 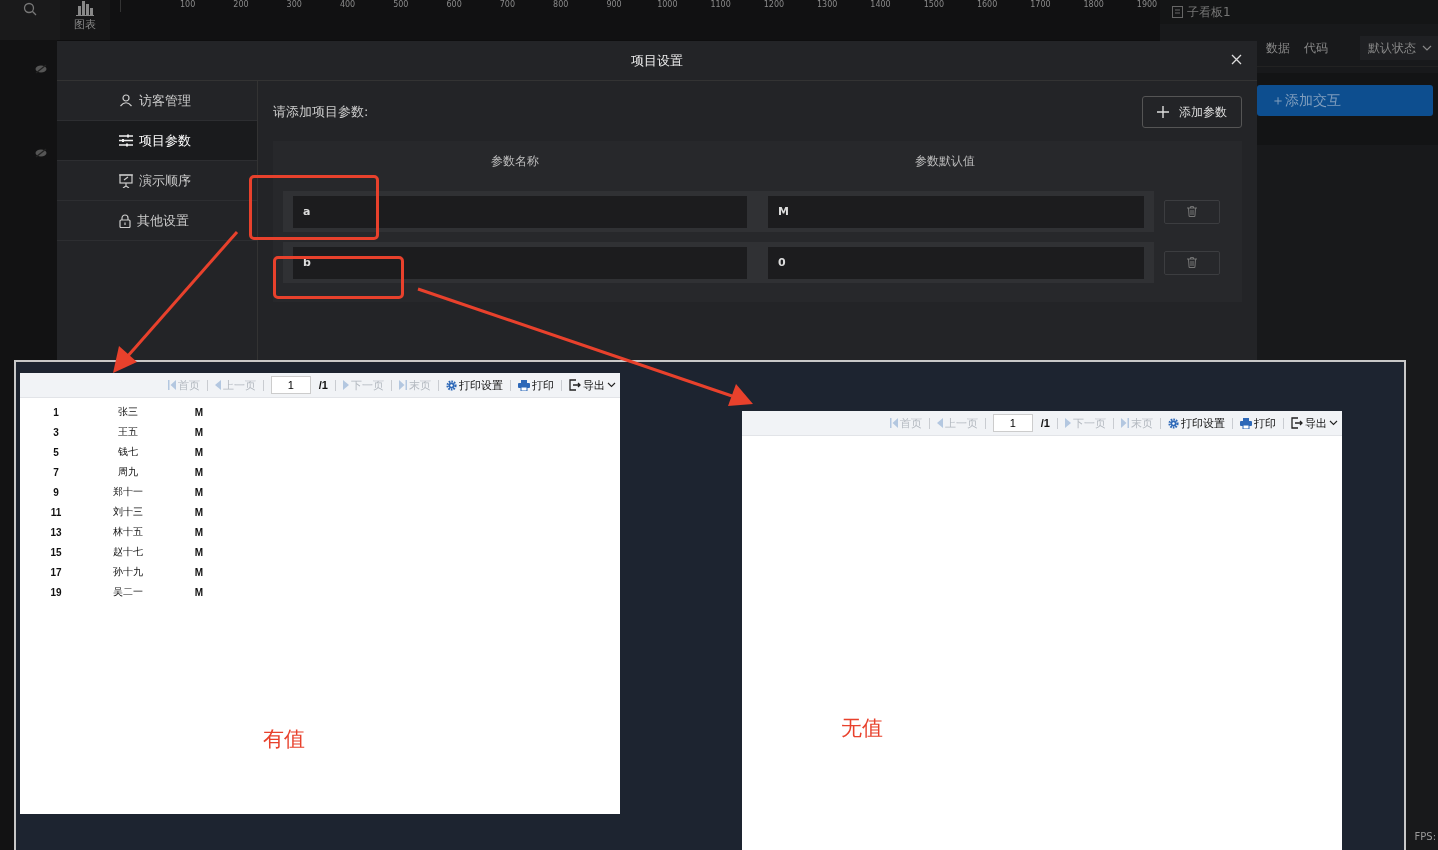 What do you see at coordinates (944, 161) in the screenshot?
I see `column-header: 参数默认值` at bounding box center [944, 161].